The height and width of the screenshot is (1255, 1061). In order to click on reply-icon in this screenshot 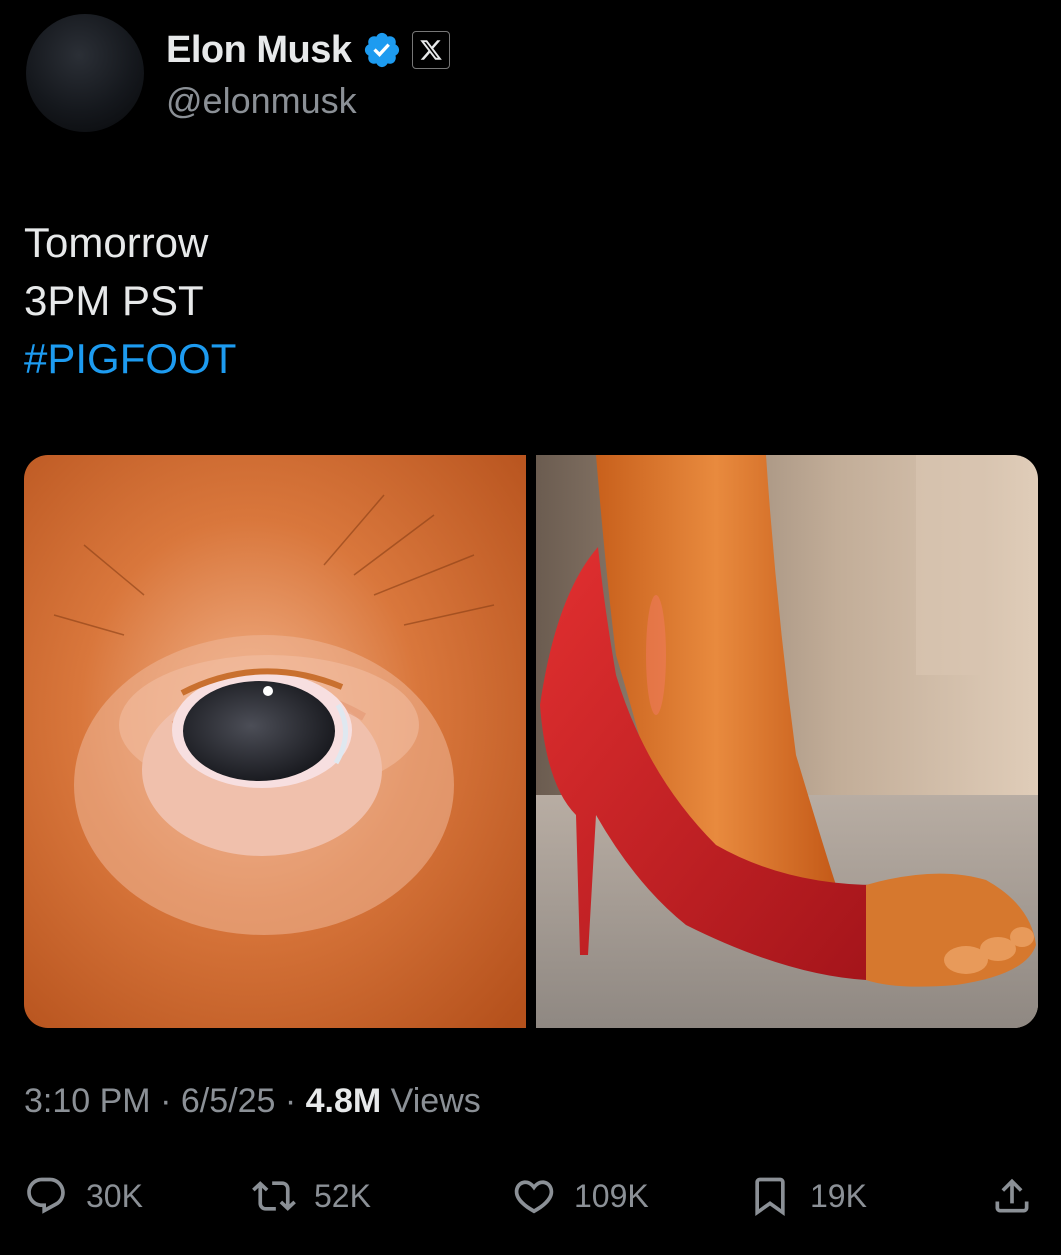, I will do `click(46, 1195)`.